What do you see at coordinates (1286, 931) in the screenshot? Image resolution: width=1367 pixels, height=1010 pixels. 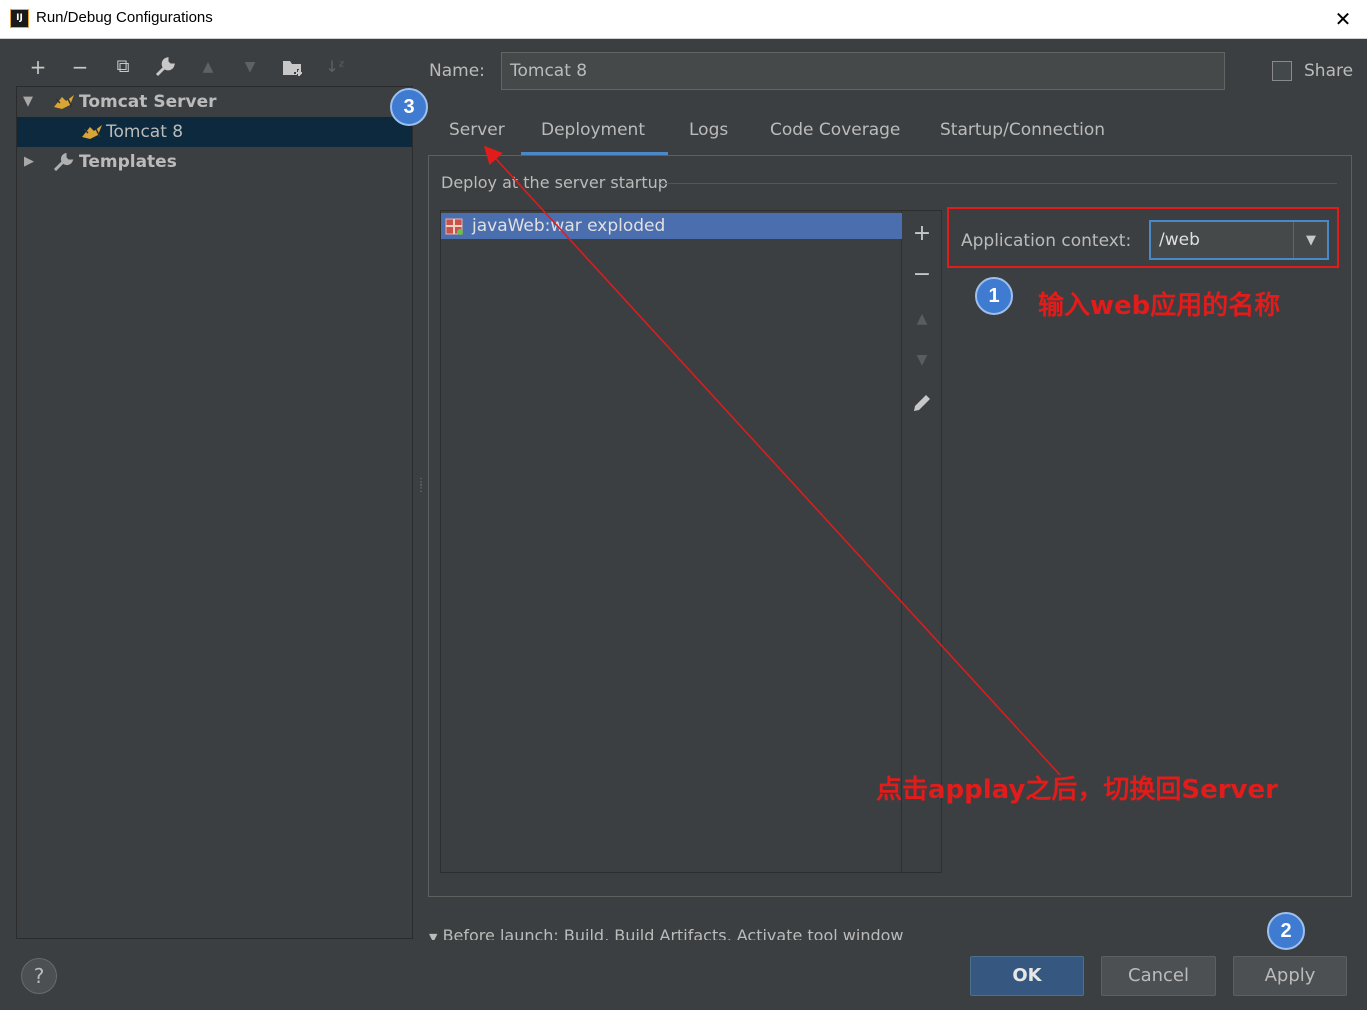 I see `step-badge-2: 2` at bounding box center [1286, 931].